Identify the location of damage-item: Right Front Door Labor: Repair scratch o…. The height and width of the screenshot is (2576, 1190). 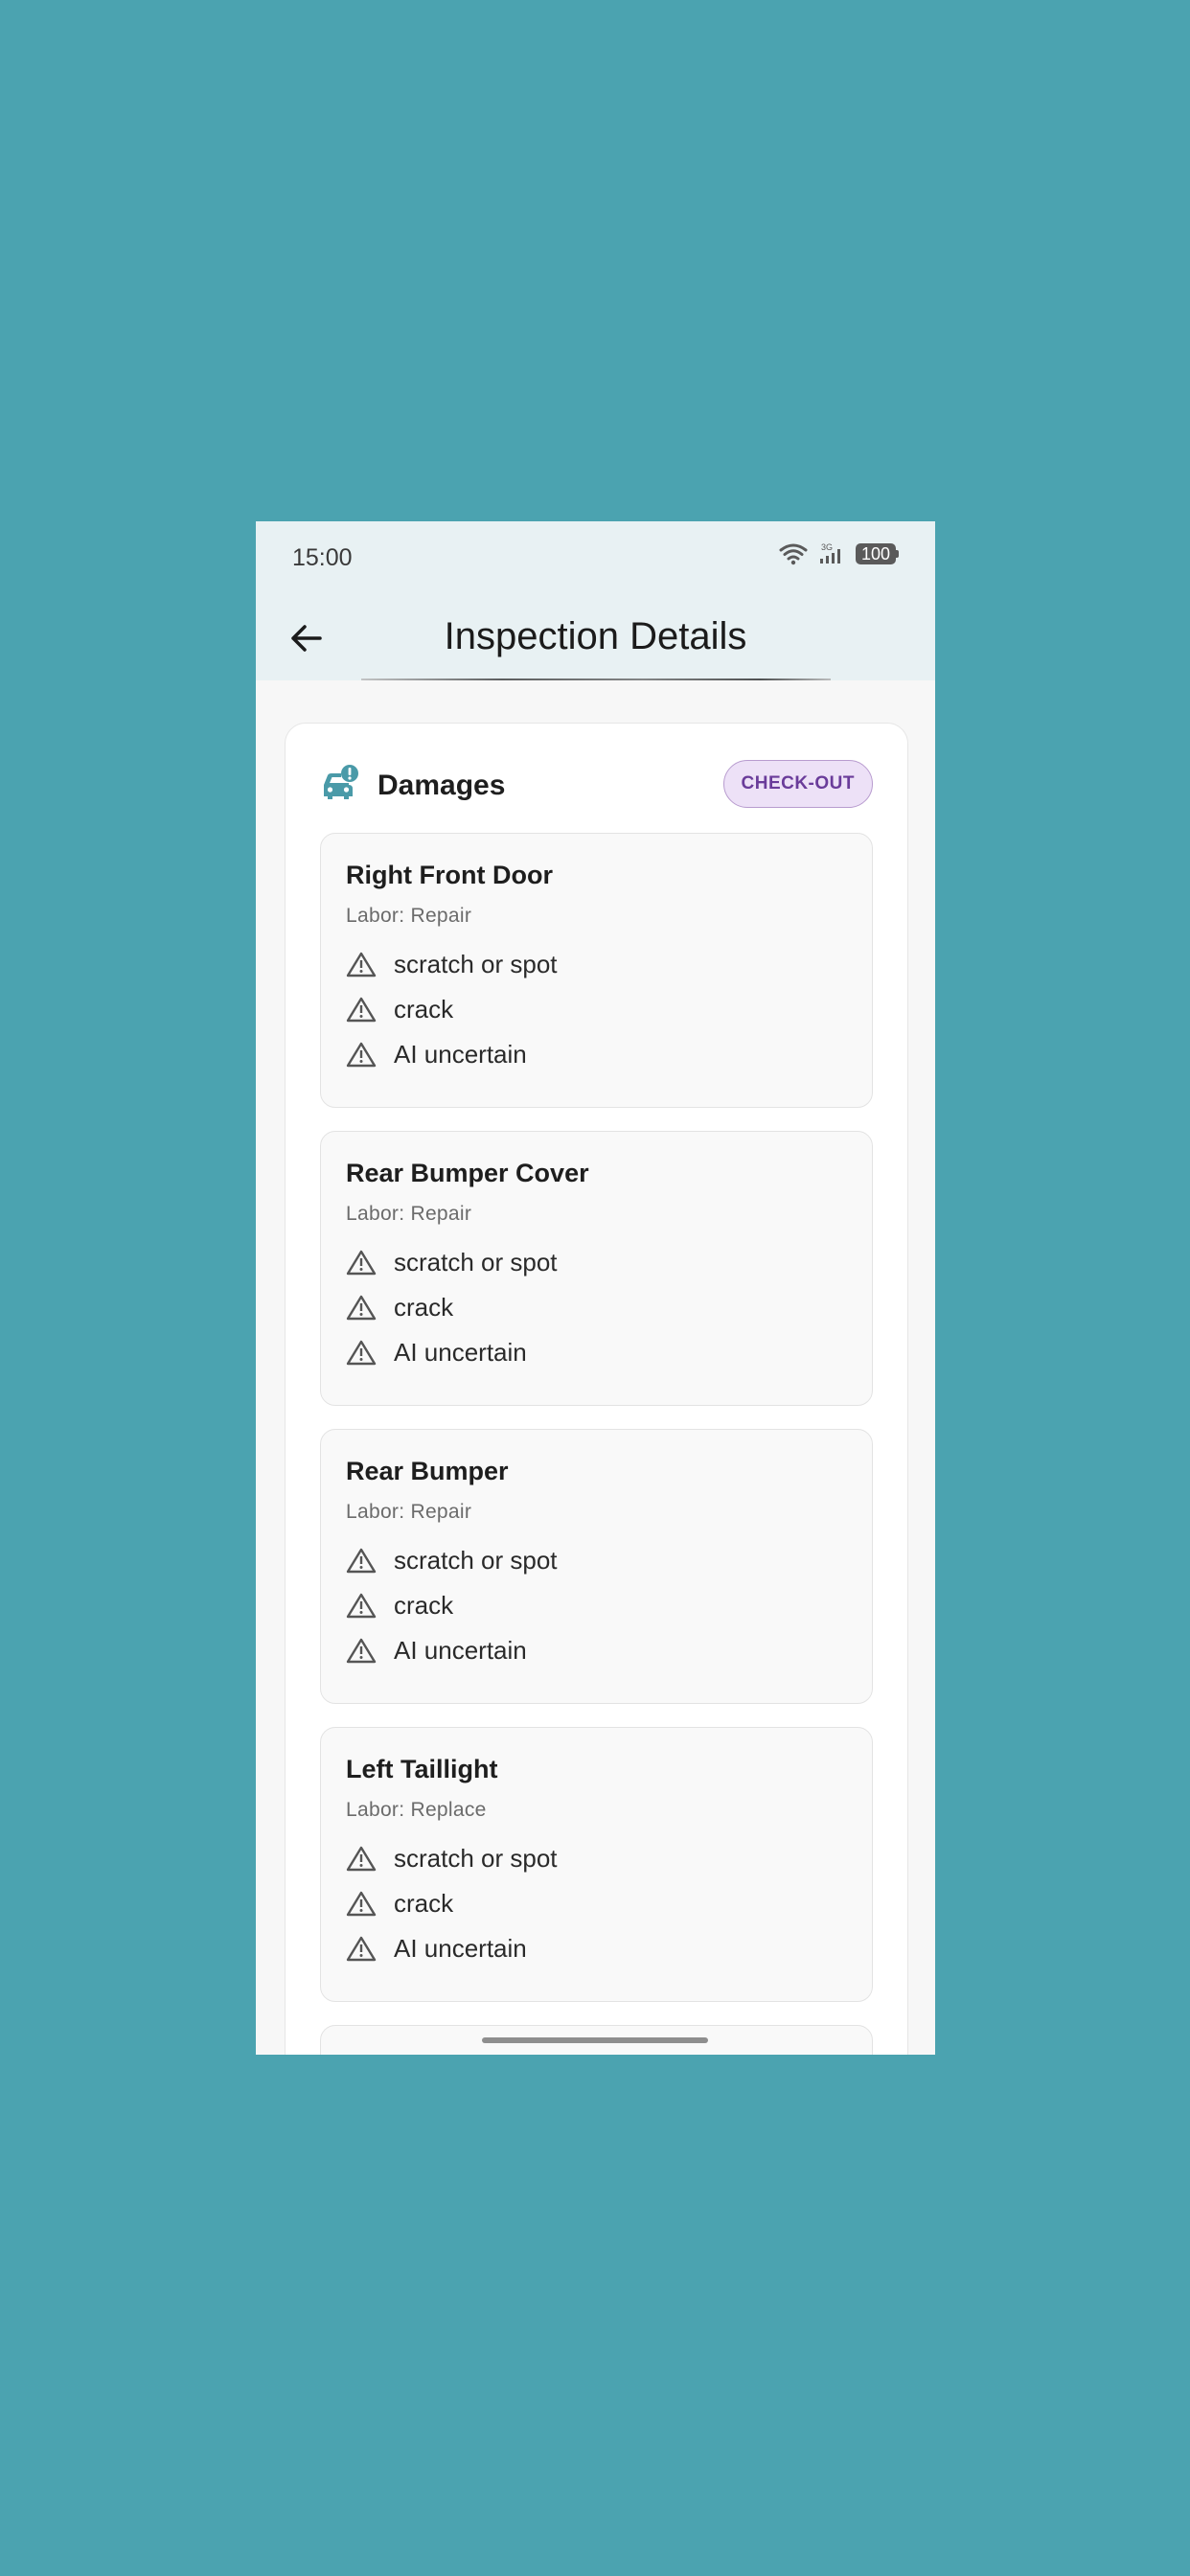
(596, 970).